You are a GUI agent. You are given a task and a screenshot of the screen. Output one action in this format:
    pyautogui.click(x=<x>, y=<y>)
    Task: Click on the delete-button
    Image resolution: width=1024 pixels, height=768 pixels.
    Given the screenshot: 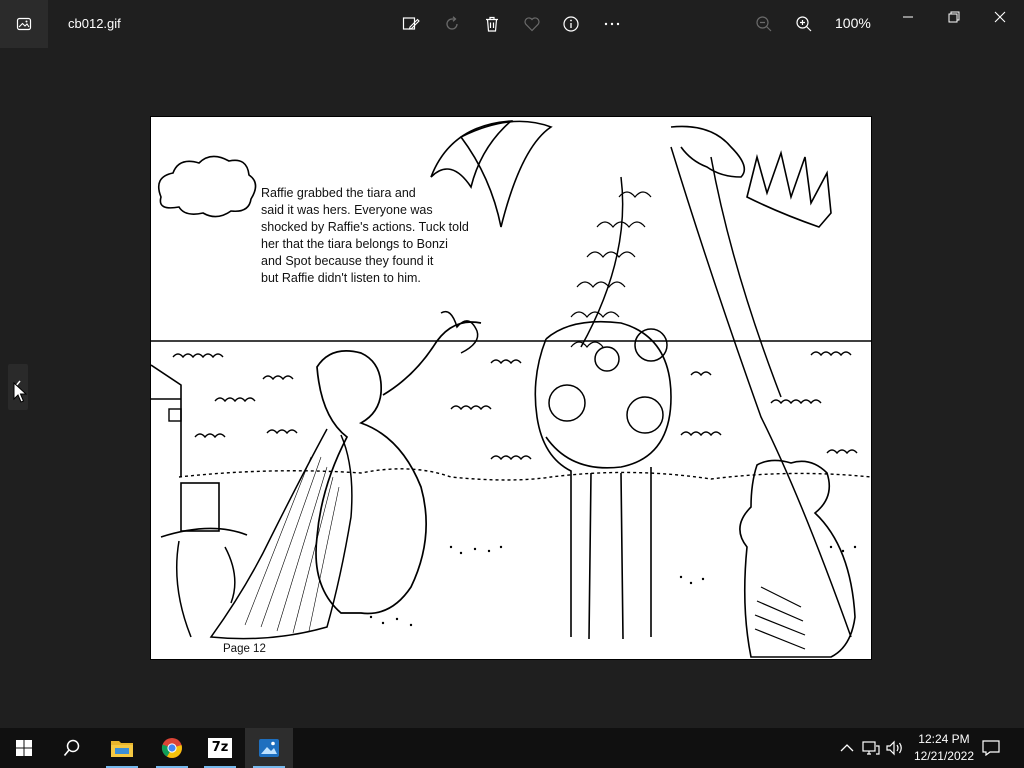 What is the action you would take?
    pyautogui.click(x=492, y=24)
    